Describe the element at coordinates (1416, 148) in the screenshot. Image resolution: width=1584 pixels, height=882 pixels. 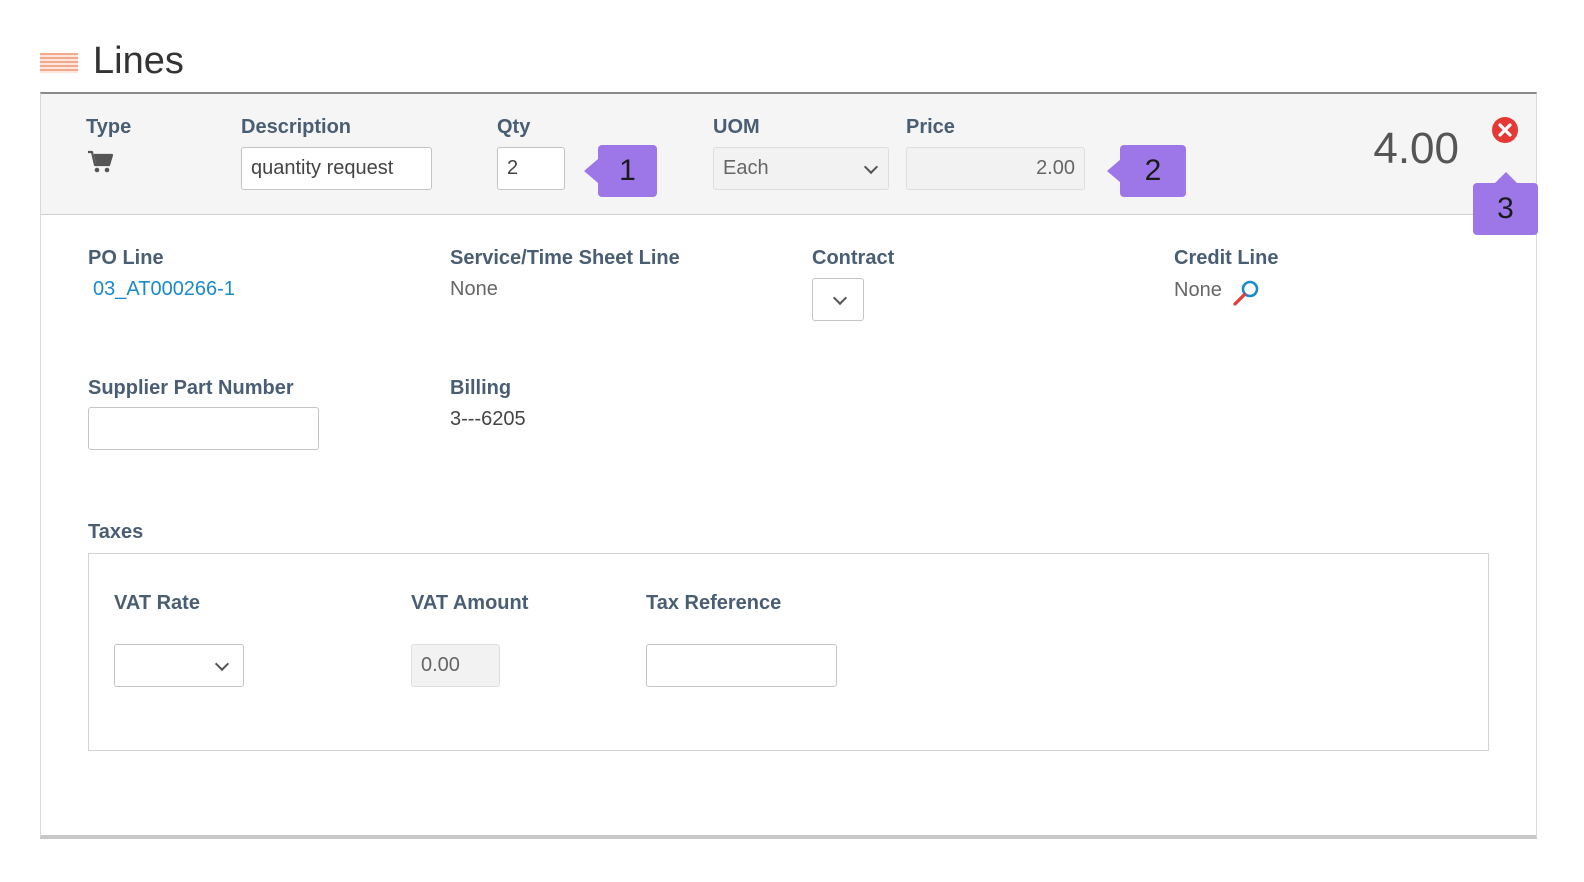
I see `line-total: 4.00` at that location.